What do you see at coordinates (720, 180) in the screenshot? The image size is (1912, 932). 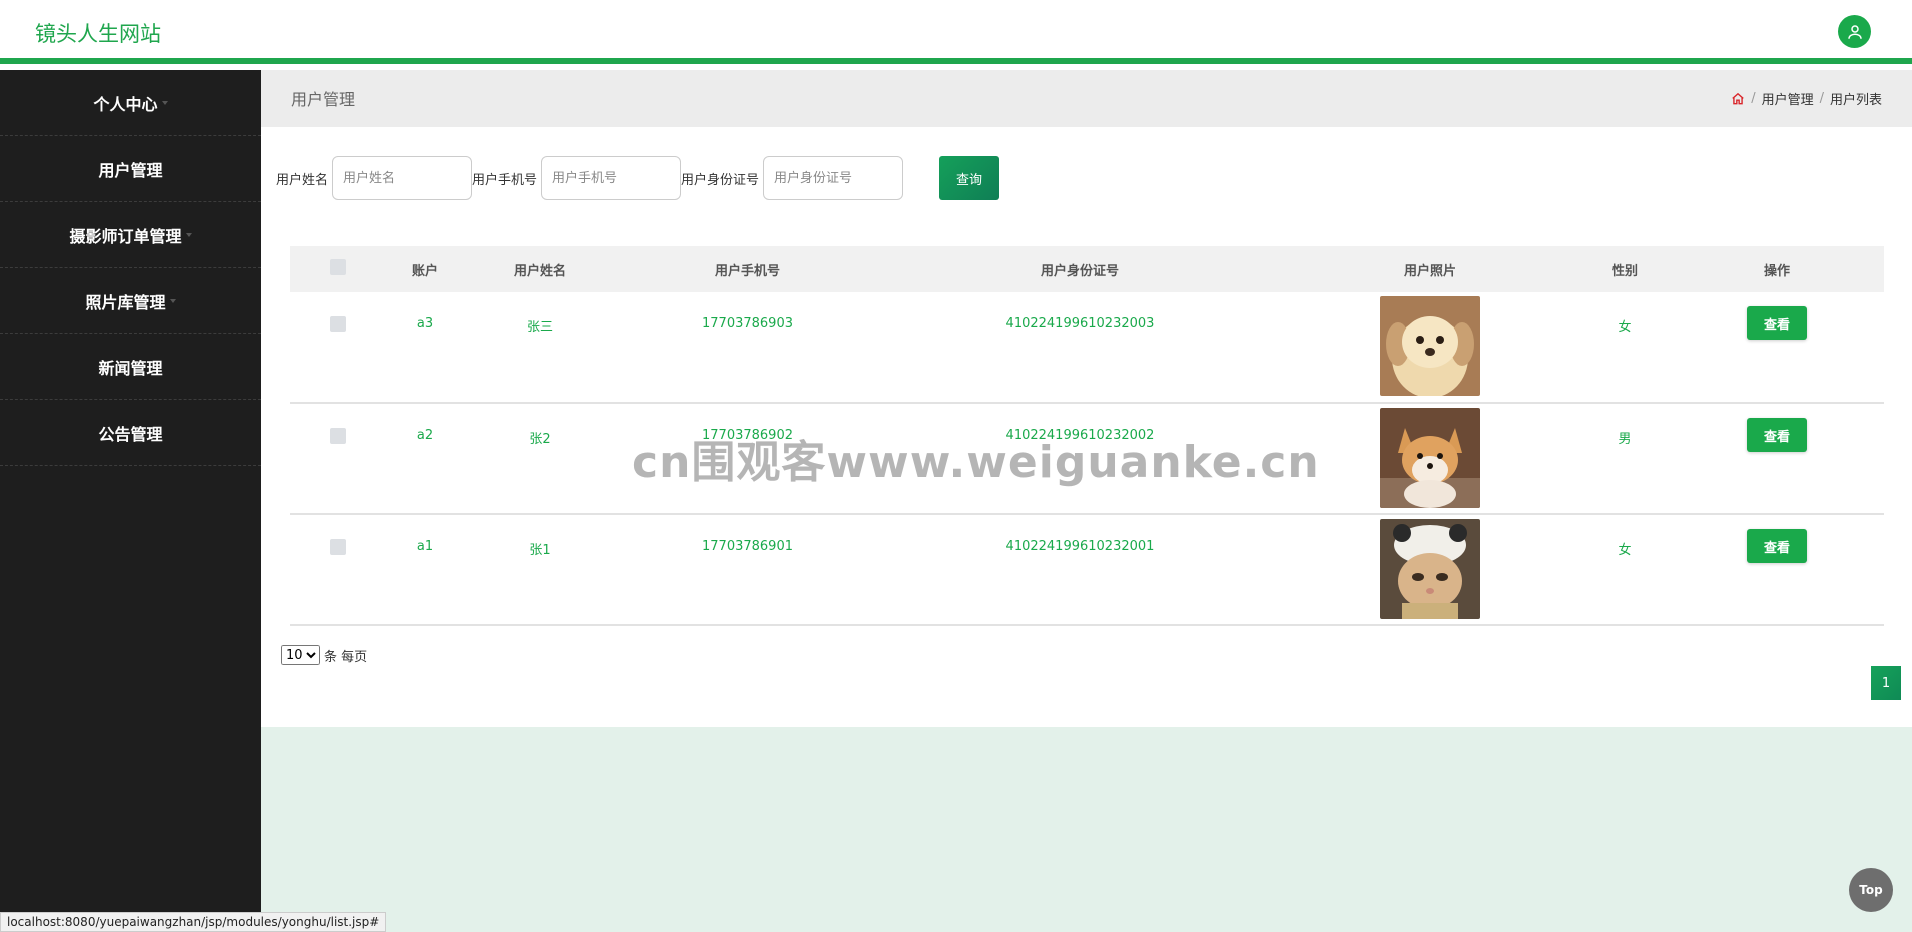 I see `id-label: 用户身份证号` at bounding box center [720, 180].